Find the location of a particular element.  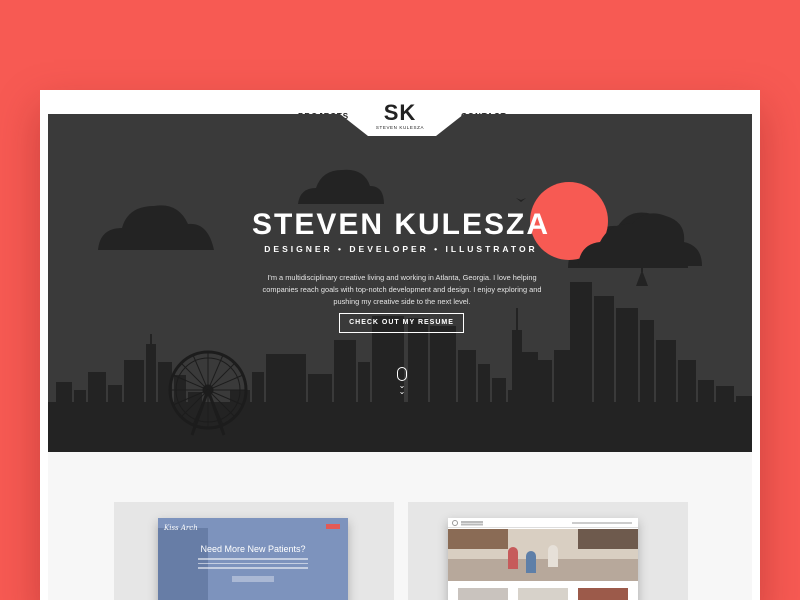

chevron-down-icon: ⌄ is located at coordinates (402, 391).